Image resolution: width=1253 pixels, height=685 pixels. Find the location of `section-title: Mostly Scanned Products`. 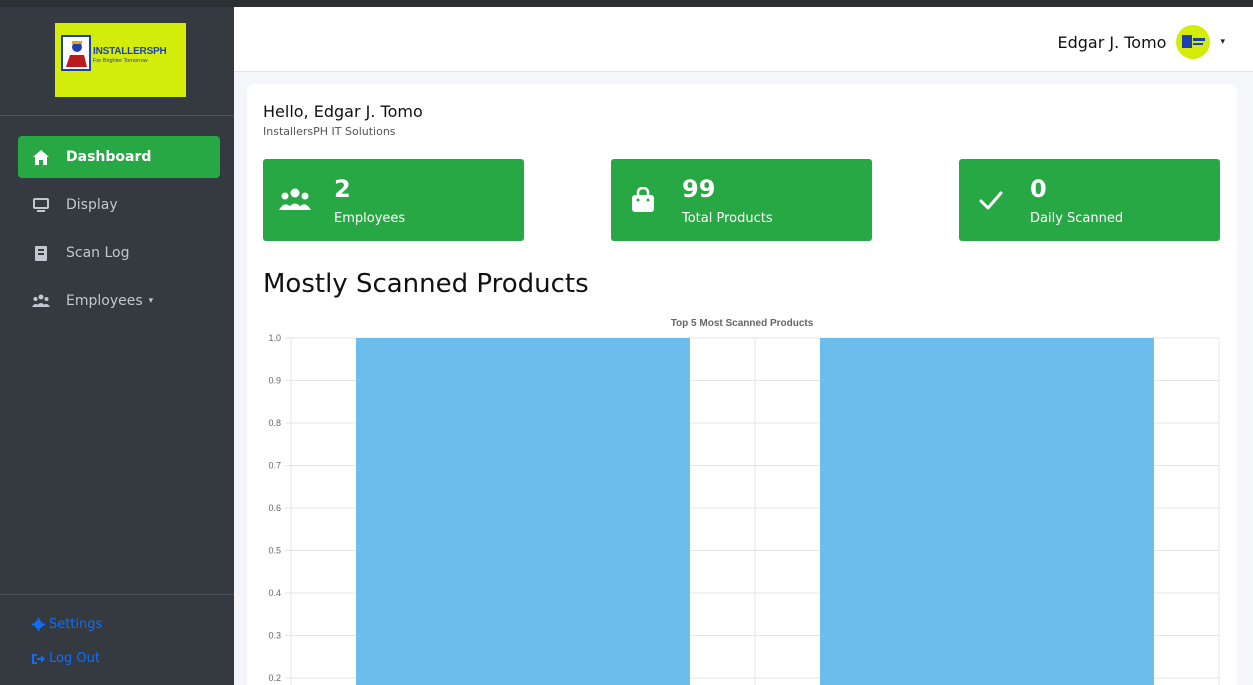

section-title: Mostly Scanned Products is located at coordinates (426, 284).